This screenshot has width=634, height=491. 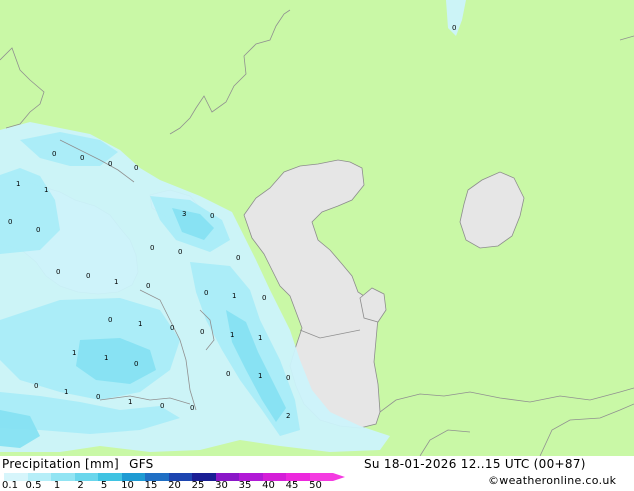 I want to click on colorbar-label: 0.5, so click(x=33, y=485).